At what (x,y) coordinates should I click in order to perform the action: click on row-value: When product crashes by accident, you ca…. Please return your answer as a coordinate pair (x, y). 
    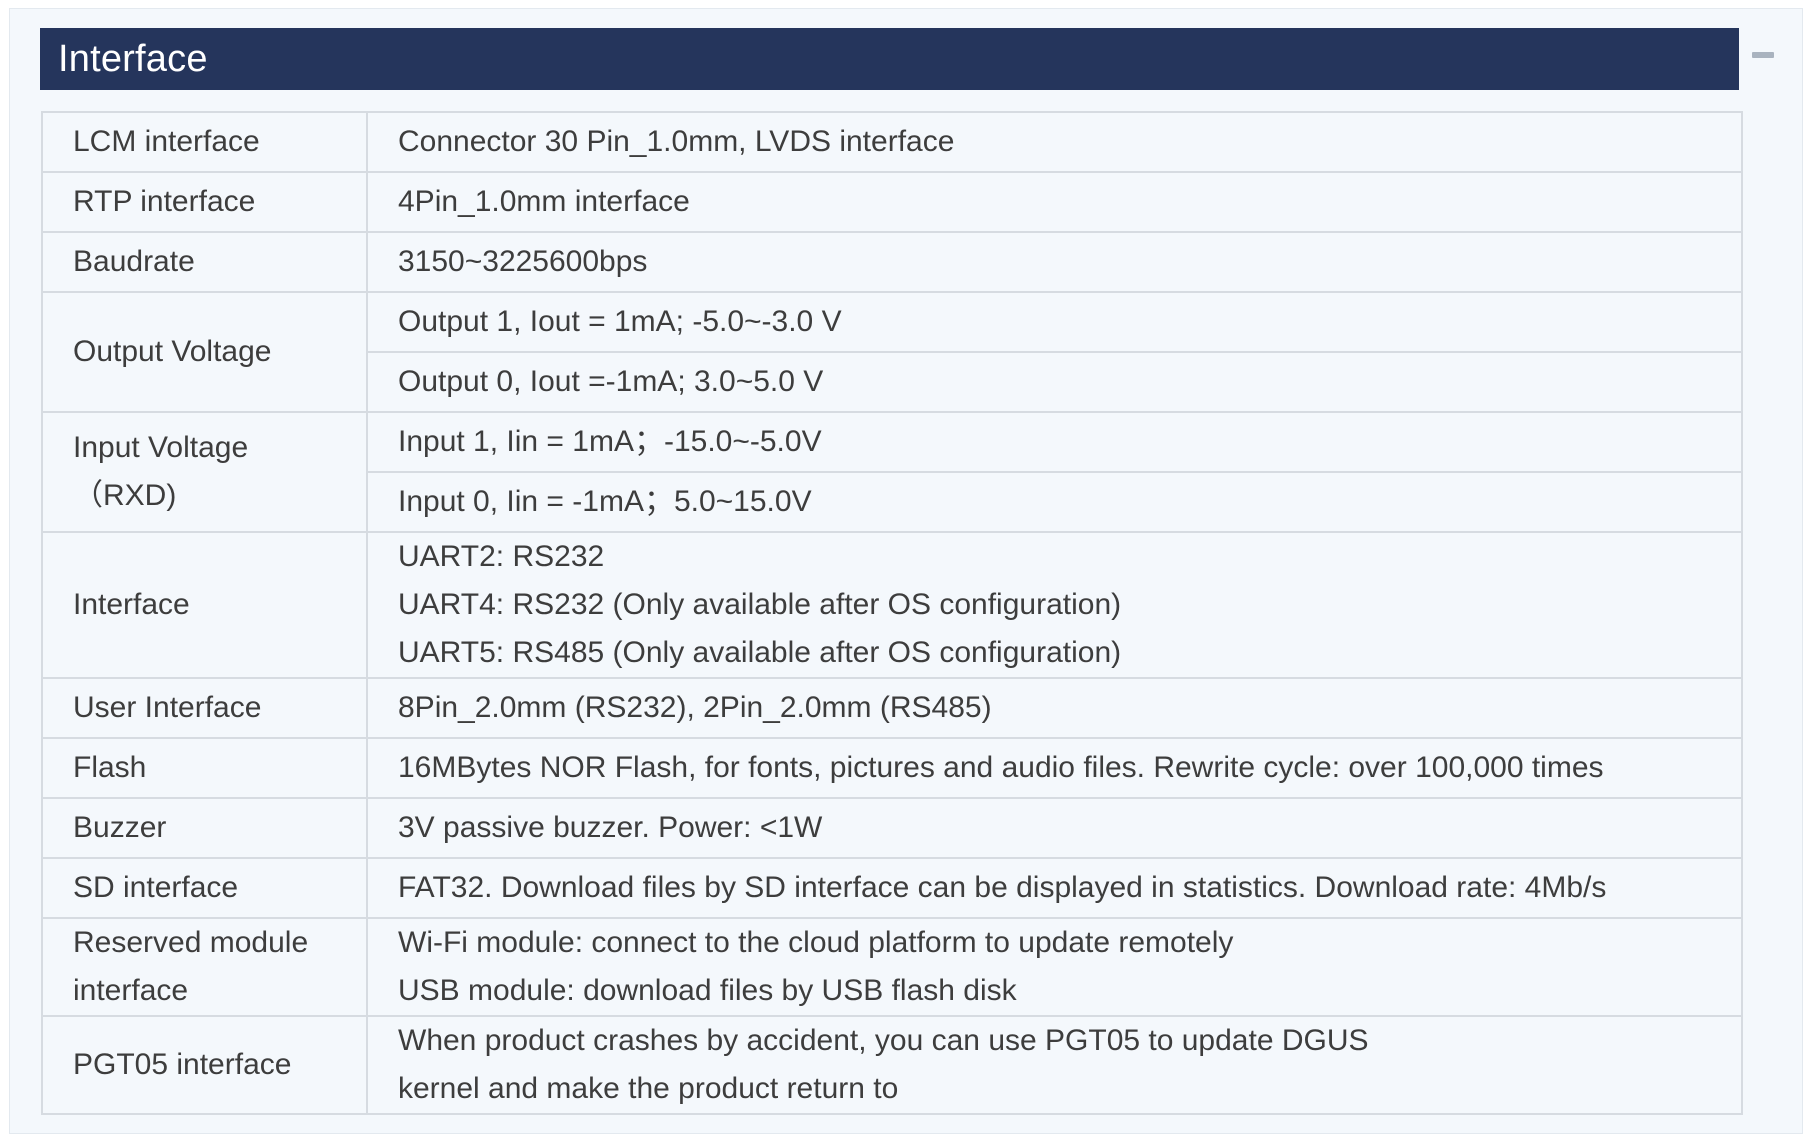
    Looking at the image, I should click on (1054, 1065).